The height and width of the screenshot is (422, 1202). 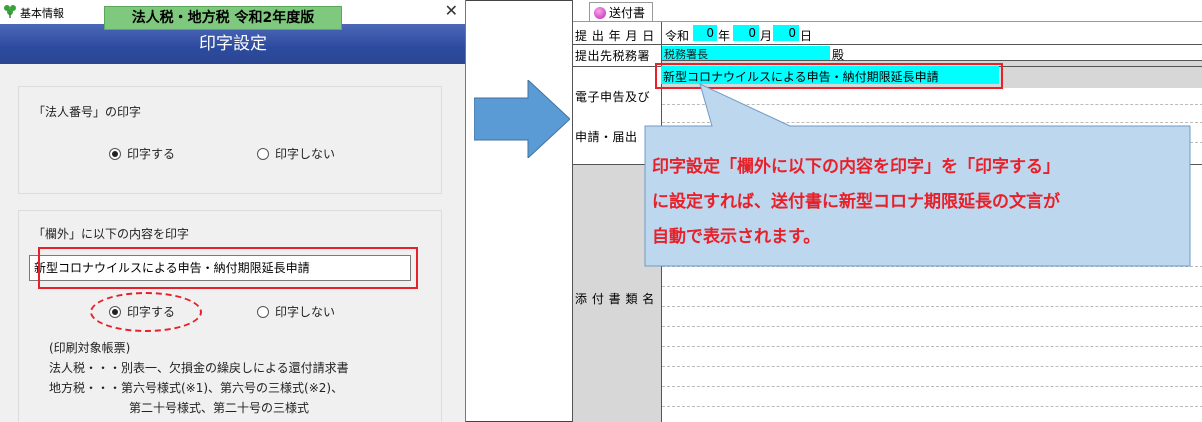 What do you see at coordinates (736, 237) in the screenshot?
I see `callout-line: 自動で表示されます。` at bounding box center [736, 237].